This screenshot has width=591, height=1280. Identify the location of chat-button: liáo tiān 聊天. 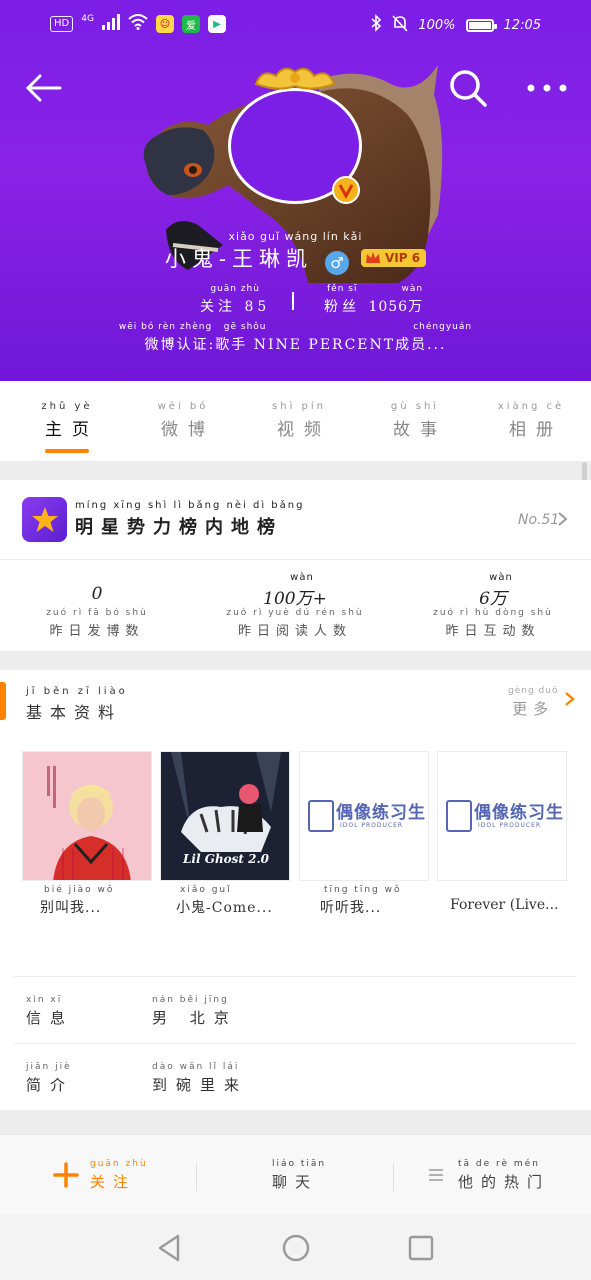
(299, 1175).